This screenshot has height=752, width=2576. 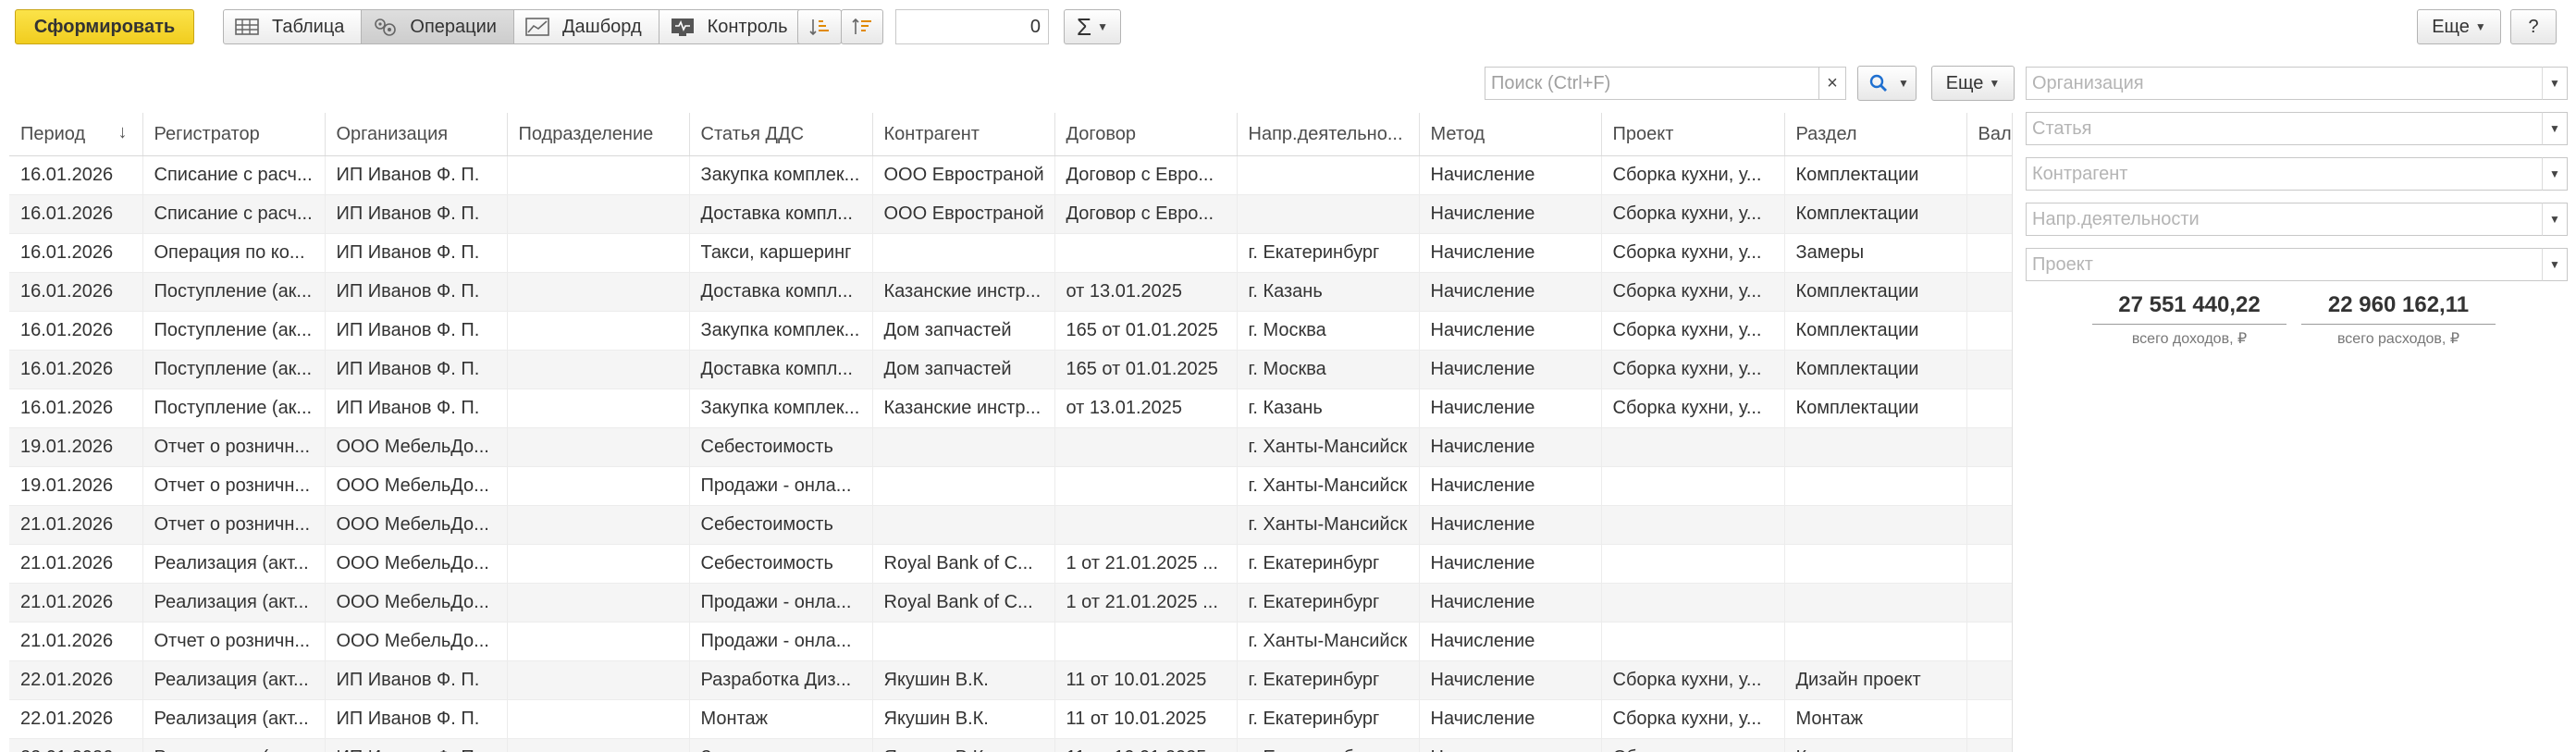 What do you see at coordinates (2285, 219) in the screenshot?
I see `filter-business-line: Напр.деятельности` at bounding box center [2285, 219].